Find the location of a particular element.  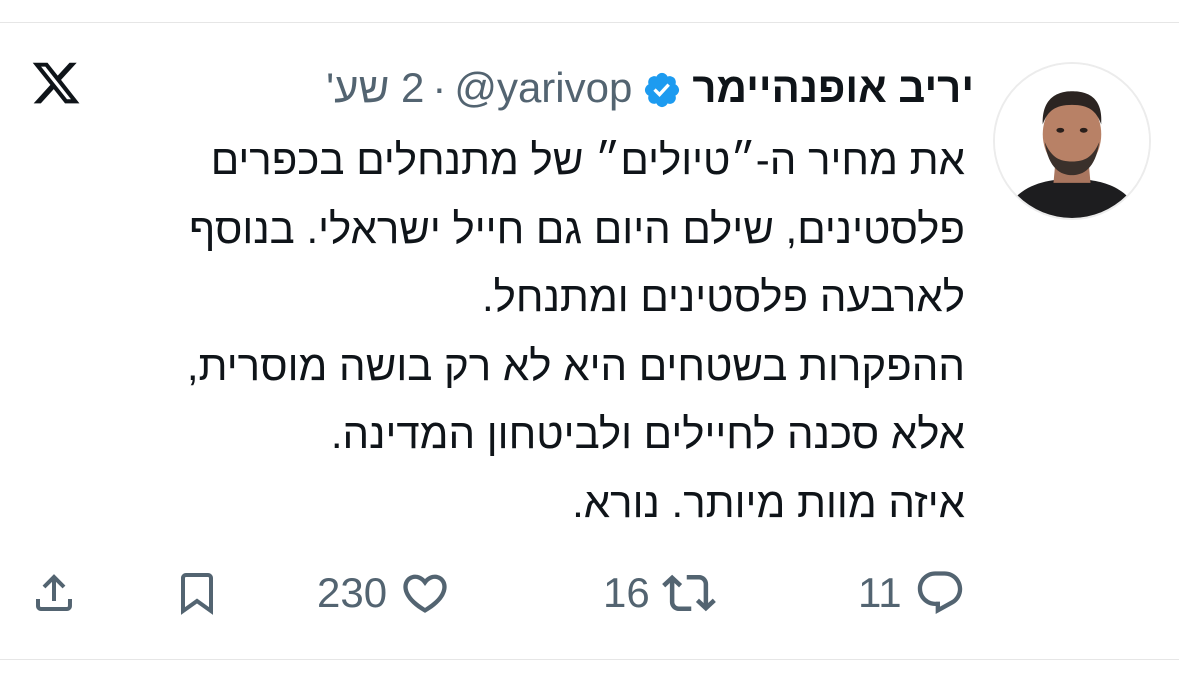

share-button is located at coordinates (54, 593).